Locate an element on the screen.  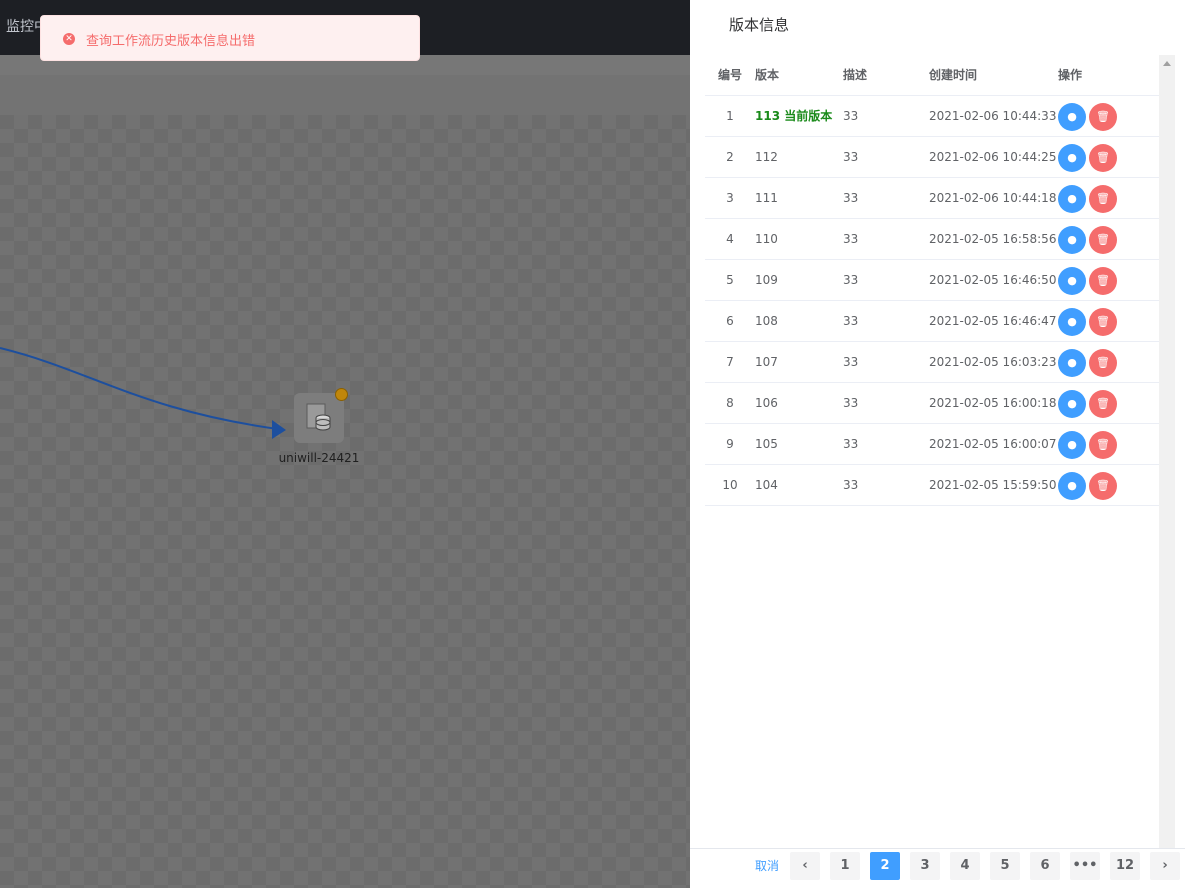
col-header-no: 编号 is located at coordinates (729, 75).